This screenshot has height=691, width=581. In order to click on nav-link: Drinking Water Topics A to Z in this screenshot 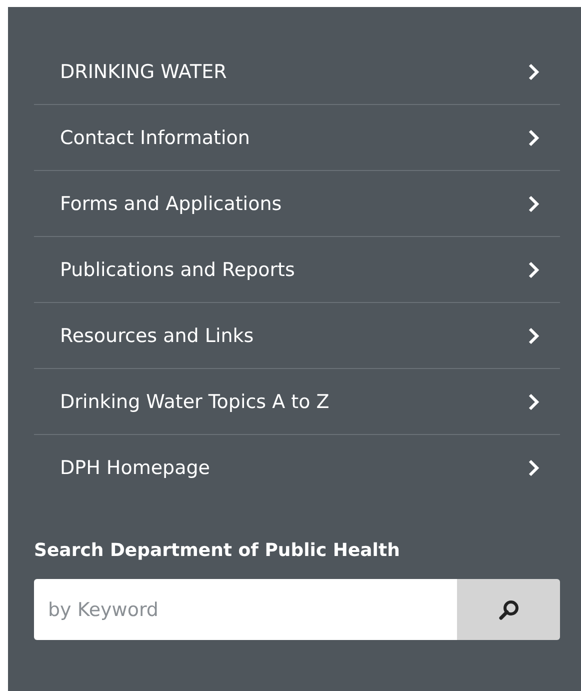, I will do `click(297, 402)`.